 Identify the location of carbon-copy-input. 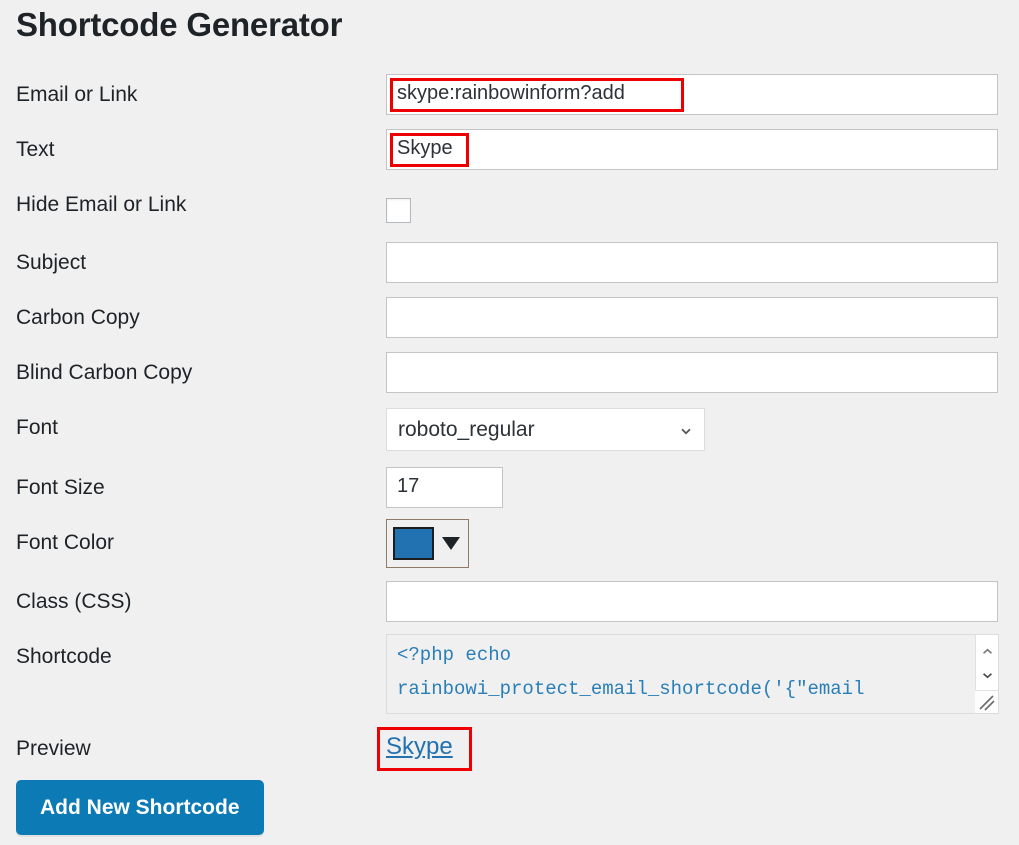
(692, 317).